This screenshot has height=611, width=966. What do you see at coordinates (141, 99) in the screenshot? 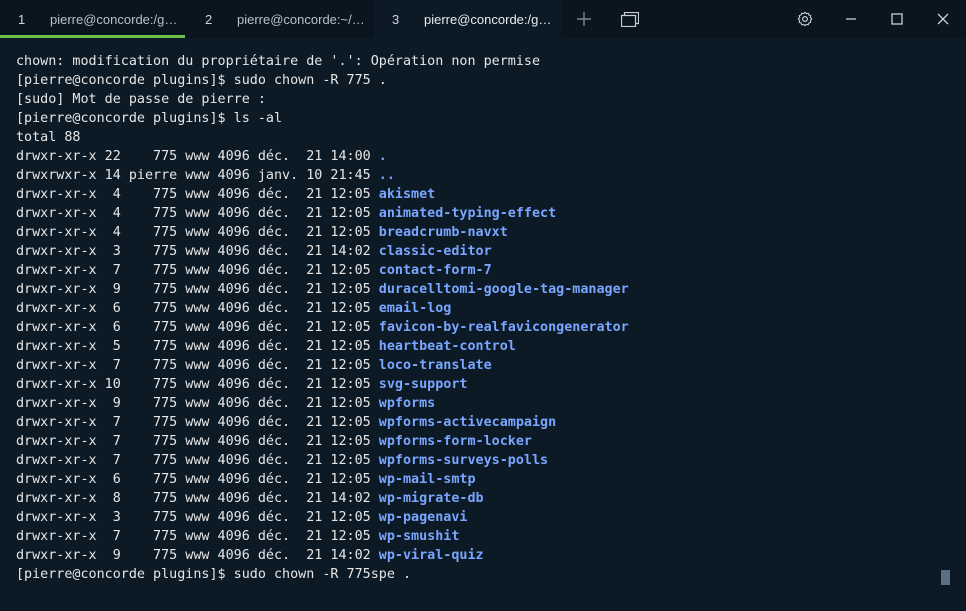
I see `line-text: [sudo] Mot de passe de pierre :` at bounding box center [141, 99].